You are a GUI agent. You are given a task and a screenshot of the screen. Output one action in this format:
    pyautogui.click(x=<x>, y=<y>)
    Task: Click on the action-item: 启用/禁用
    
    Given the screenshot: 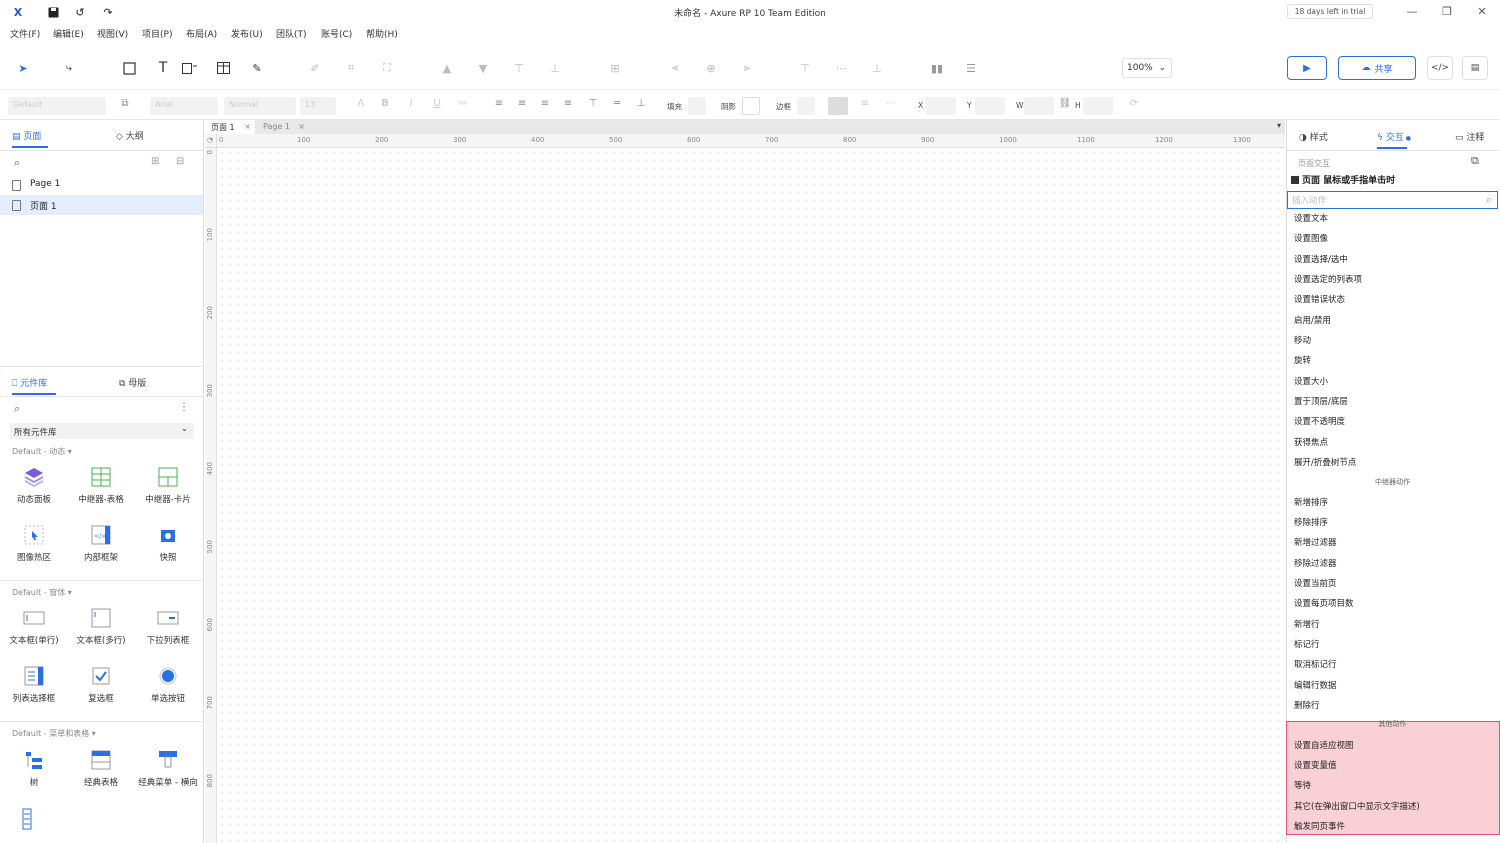 What is the action you would take?
    pyautogui.click(x=1312, y=320)
    